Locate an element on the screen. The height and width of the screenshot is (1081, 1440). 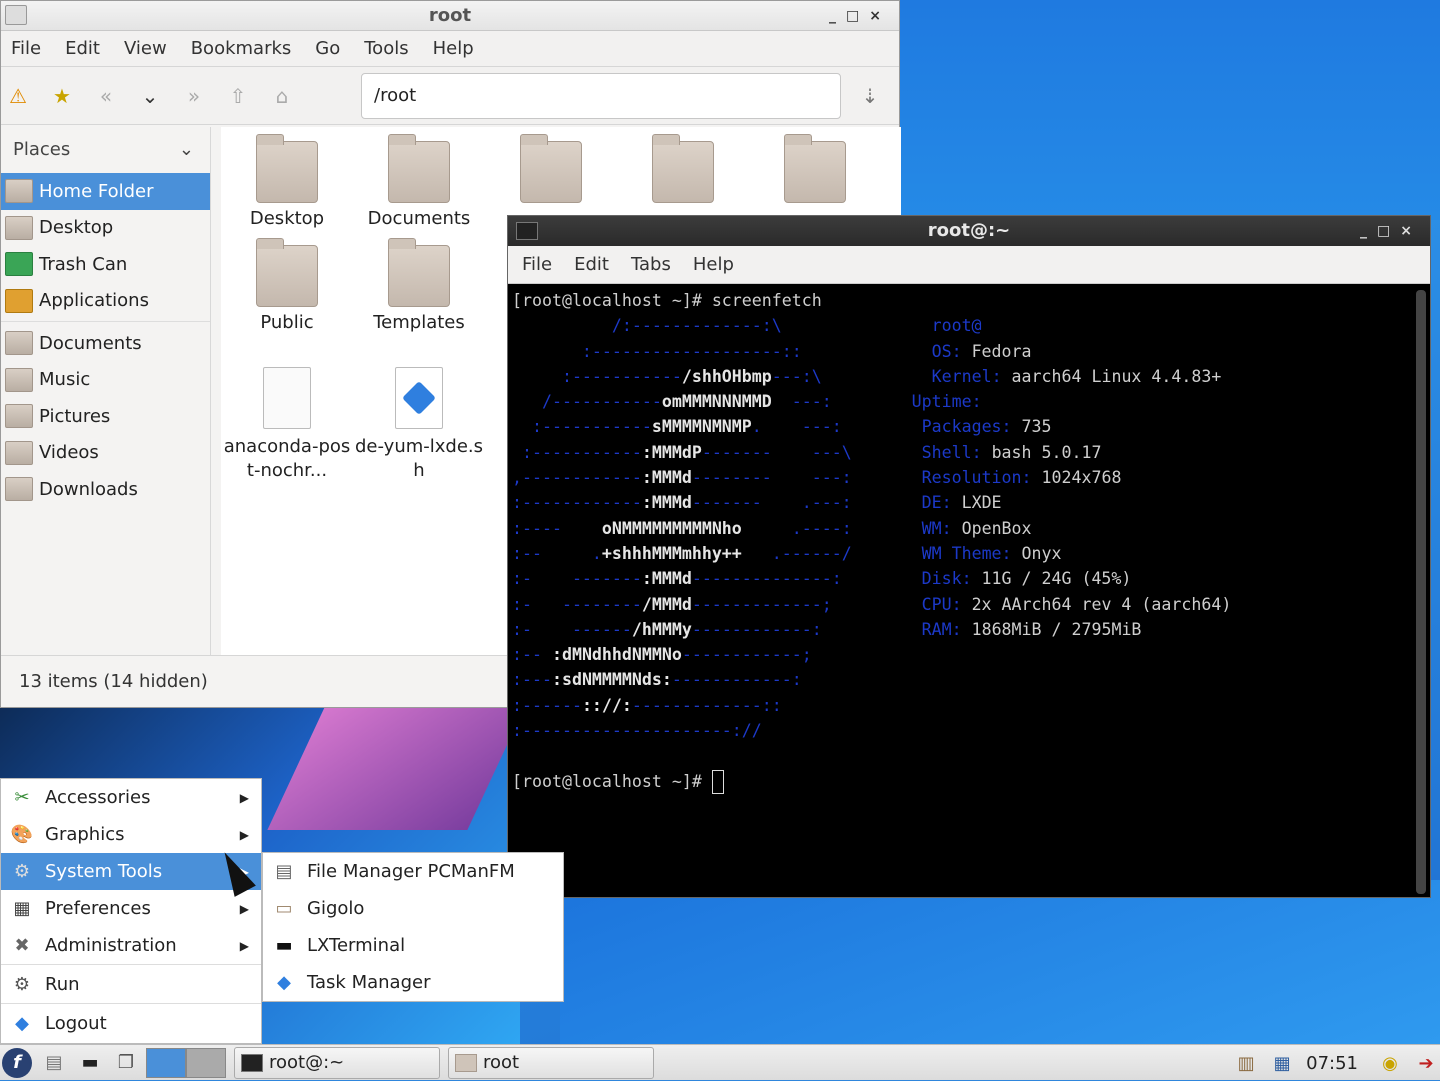
file-item: Public is located at coordinates (287, 283).